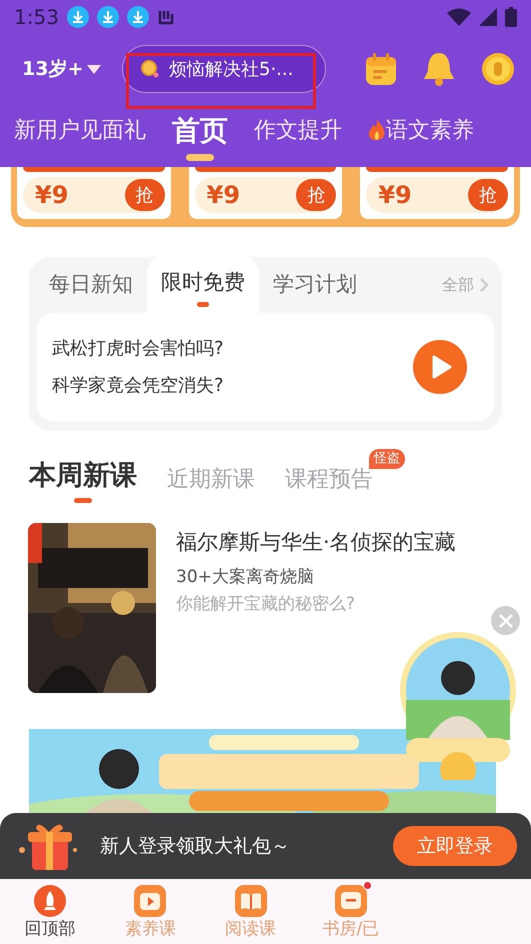 This screenshot has height=944, width=531. I want to click on tag-badge: 怪盗, so click(387, 458).